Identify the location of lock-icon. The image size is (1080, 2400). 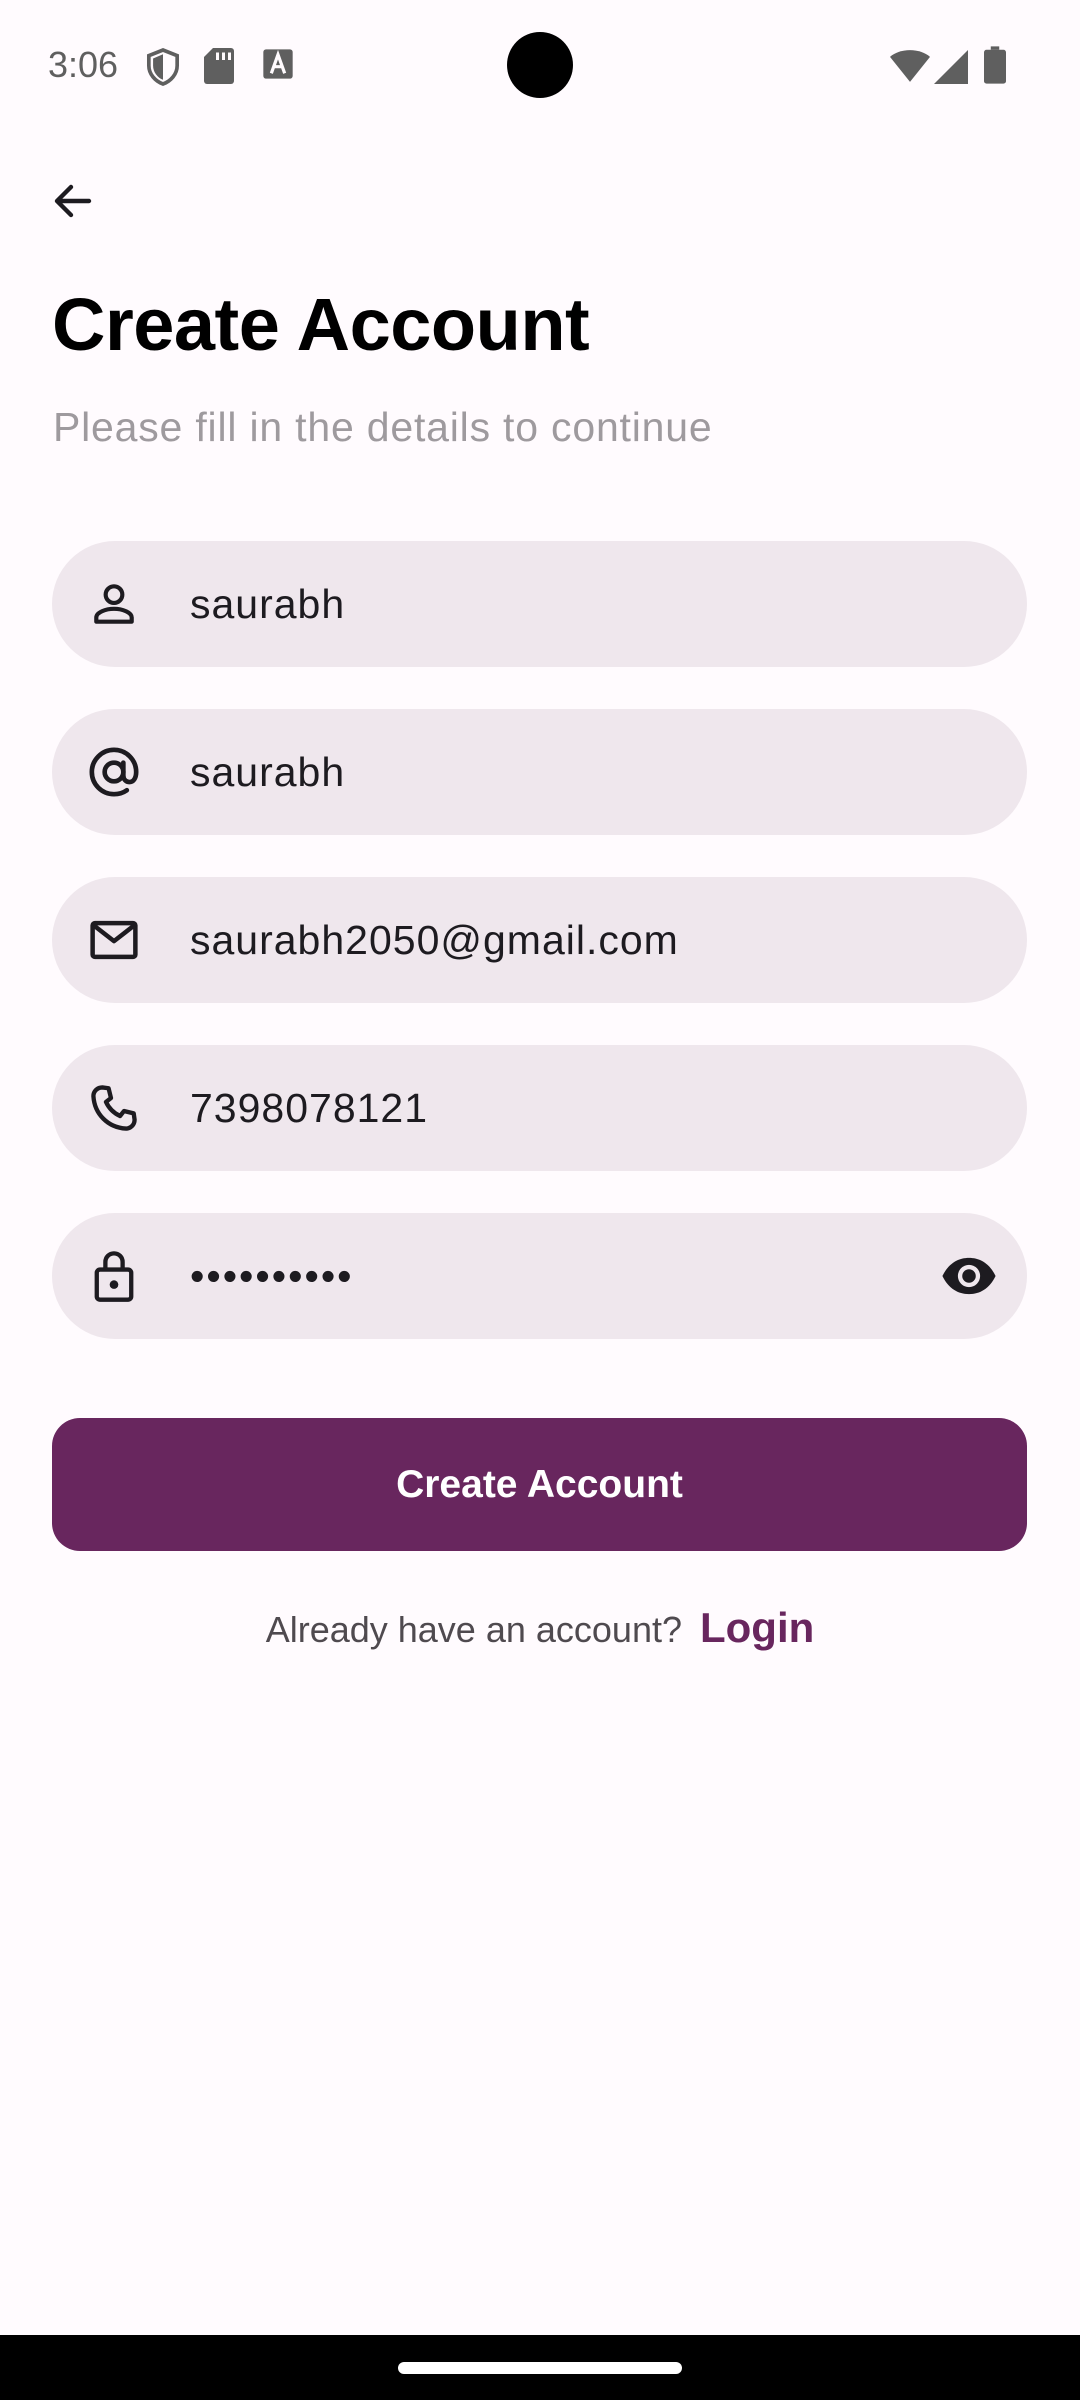
(114, 1276).